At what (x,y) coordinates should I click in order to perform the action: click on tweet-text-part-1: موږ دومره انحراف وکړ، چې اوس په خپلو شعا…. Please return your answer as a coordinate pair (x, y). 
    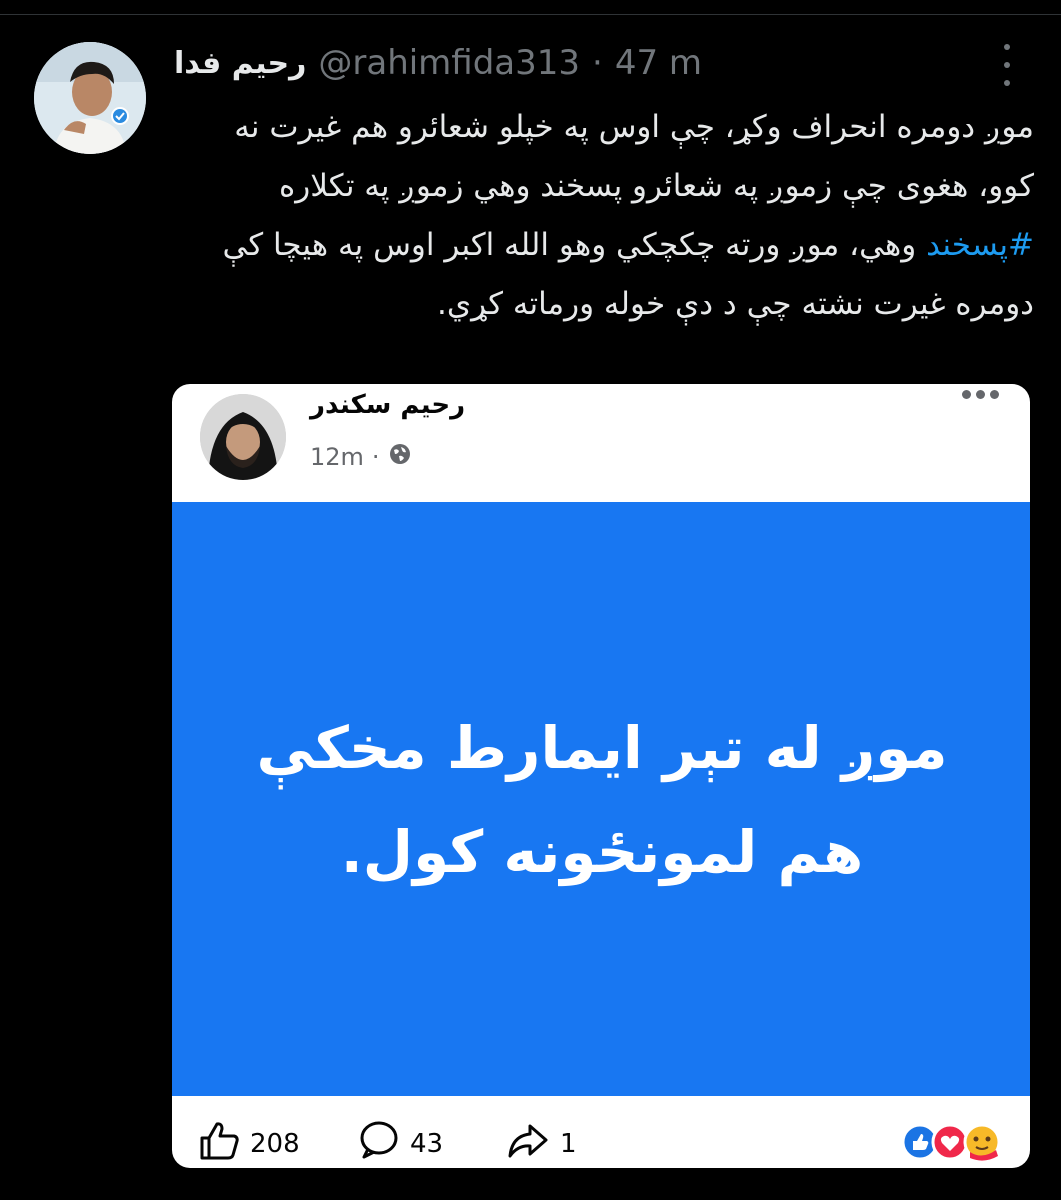
    Looking at the image, I should click on (634, 156).